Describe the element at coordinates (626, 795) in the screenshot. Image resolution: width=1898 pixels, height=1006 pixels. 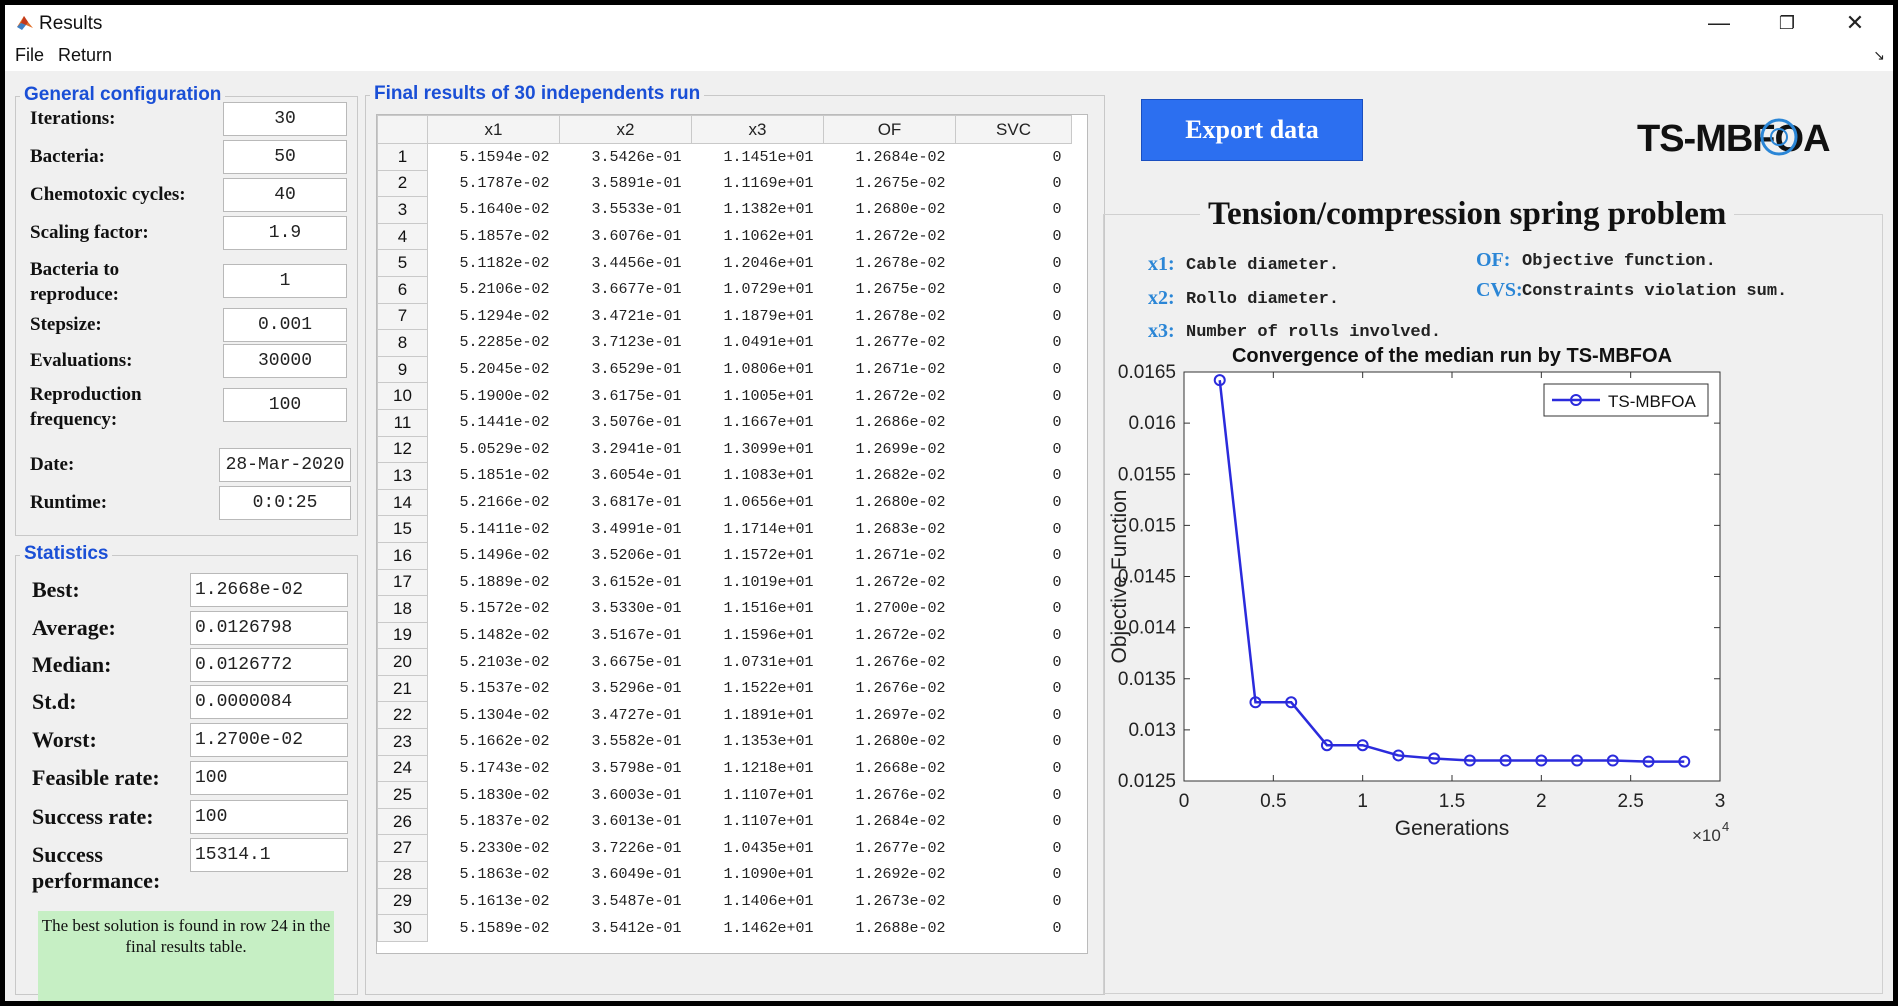
I see `table-cell-x2: 3.6003e-01` at that location.